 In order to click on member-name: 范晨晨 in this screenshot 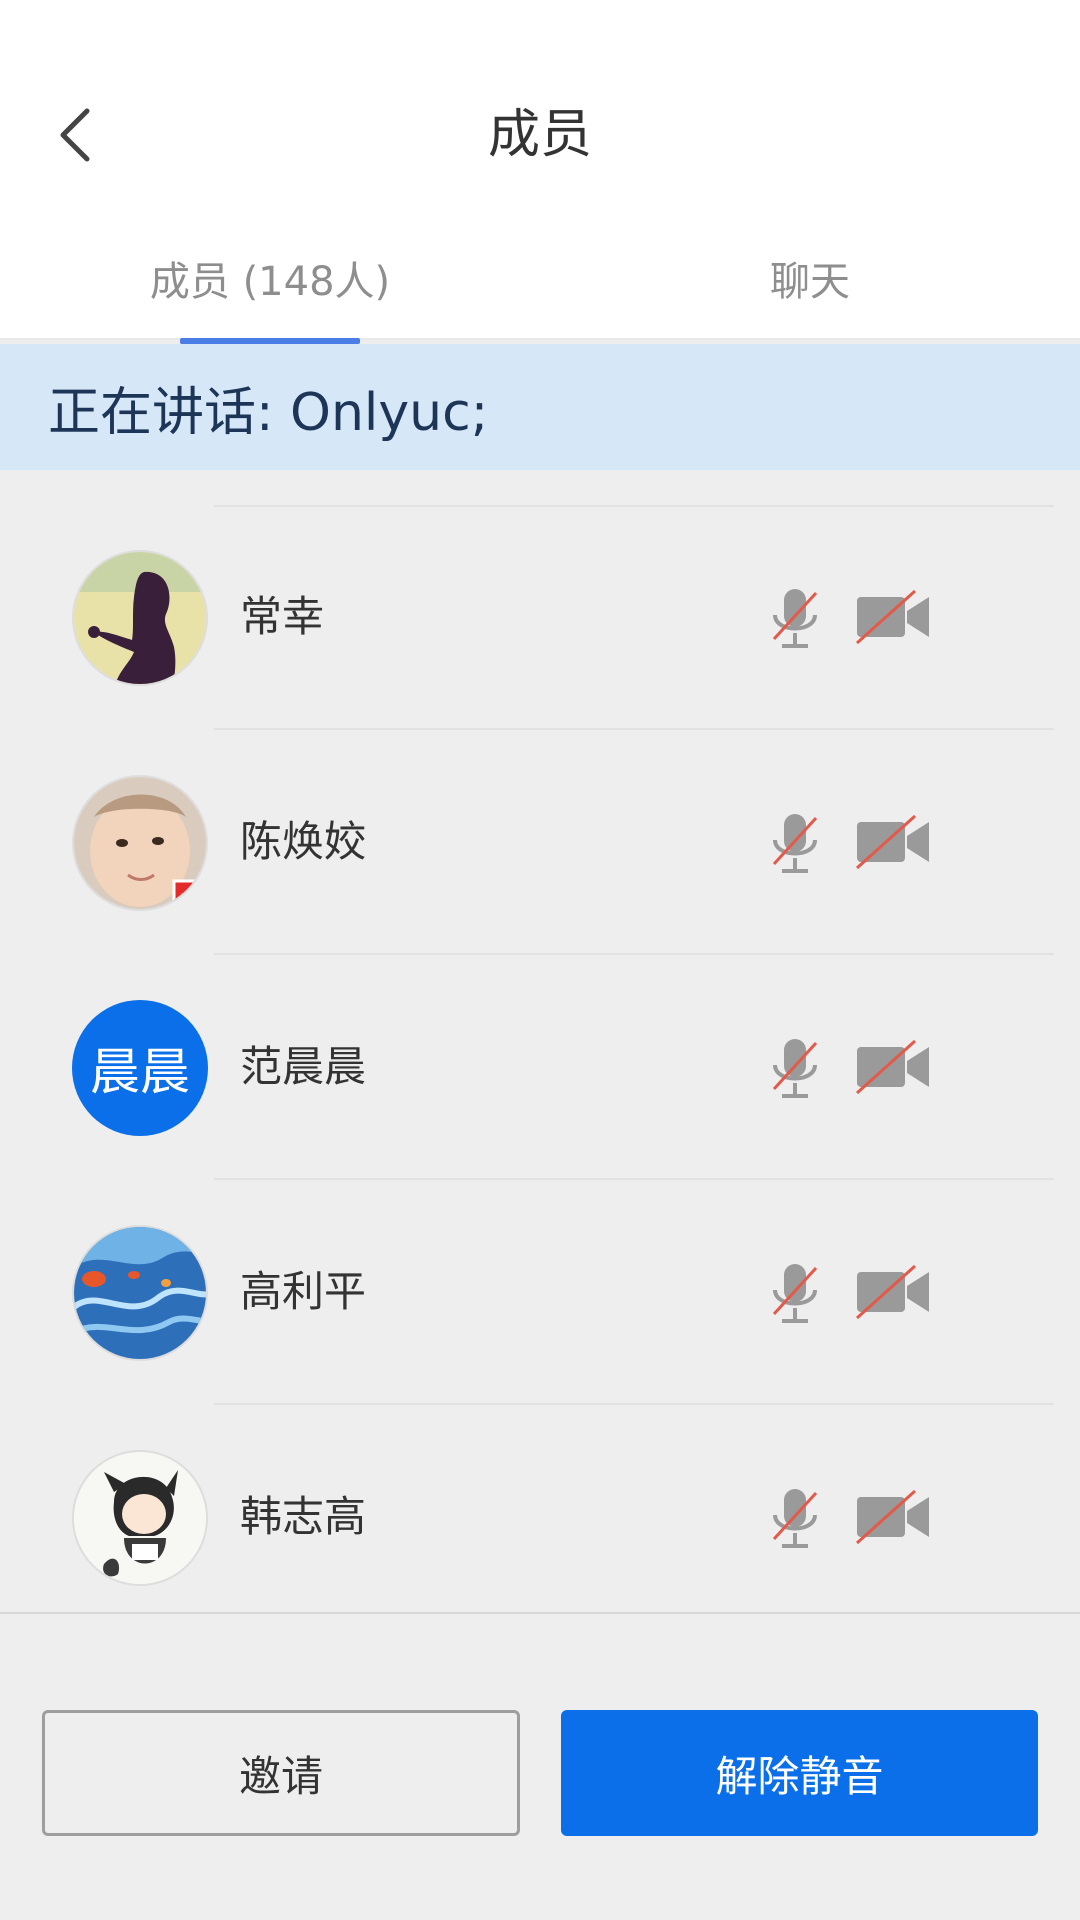, I will do `click(303, 1066)`.